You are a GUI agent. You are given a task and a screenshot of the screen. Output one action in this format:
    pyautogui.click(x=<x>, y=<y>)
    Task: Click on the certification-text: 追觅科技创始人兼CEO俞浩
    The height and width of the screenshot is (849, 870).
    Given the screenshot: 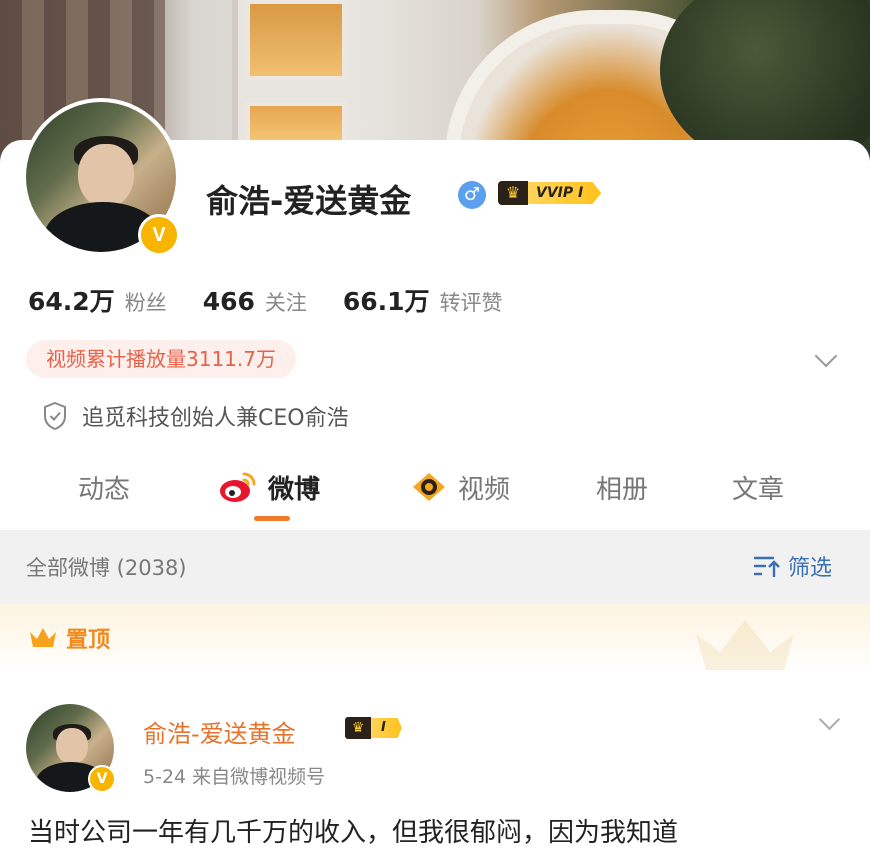 What is the action you would take?
    pyautogui.click(x=215, y=418)
    